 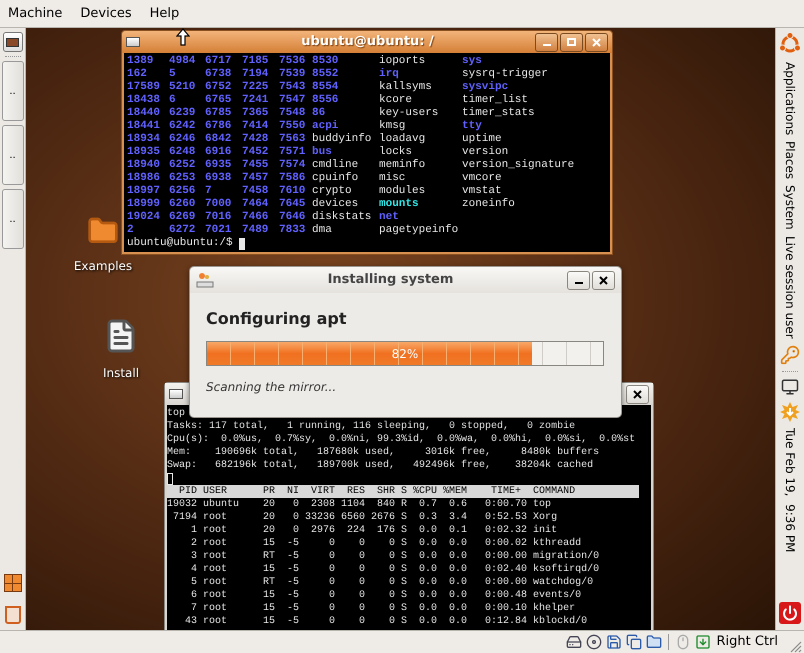 What do you see at coordinates (292, 230) in the screenshot?
I see `directory-name: 7833` at bounding box center [292, 230].